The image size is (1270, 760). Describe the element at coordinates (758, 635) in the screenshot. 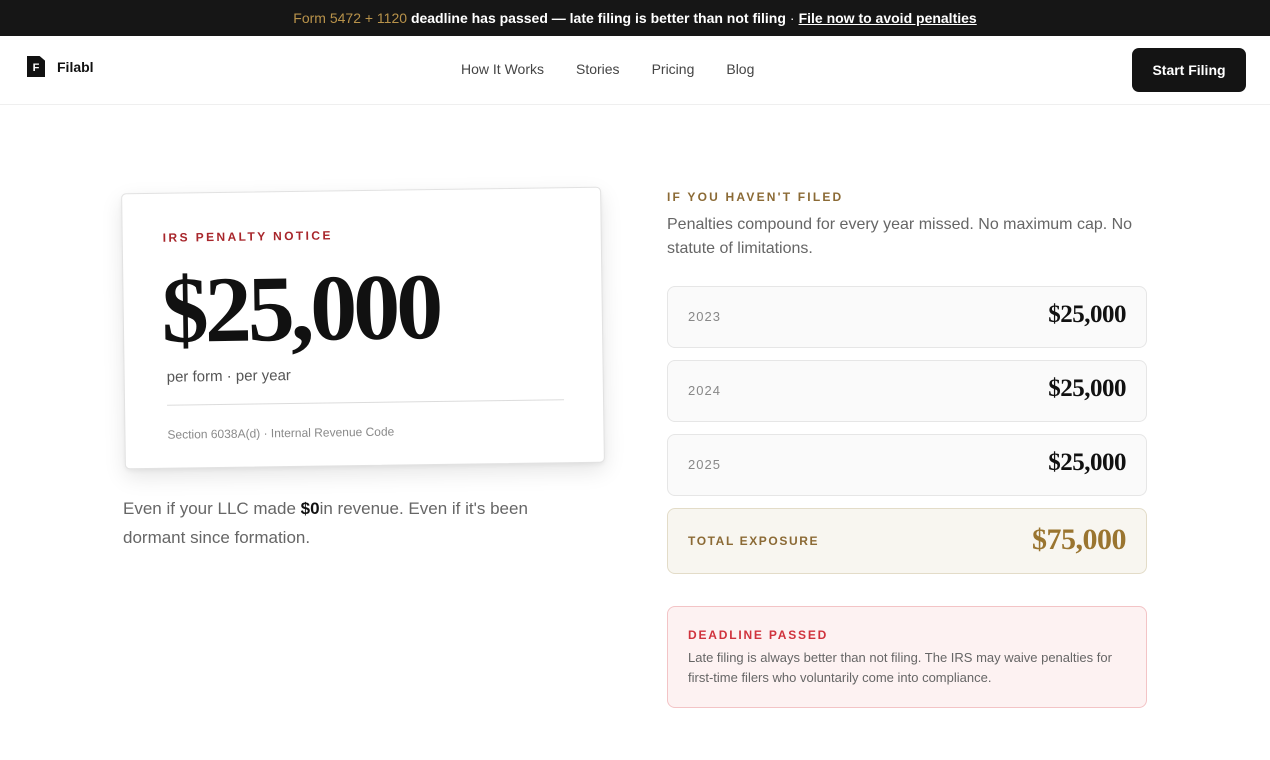

I see `deadline-alert-label: DEADLINE PASSED` at that location.